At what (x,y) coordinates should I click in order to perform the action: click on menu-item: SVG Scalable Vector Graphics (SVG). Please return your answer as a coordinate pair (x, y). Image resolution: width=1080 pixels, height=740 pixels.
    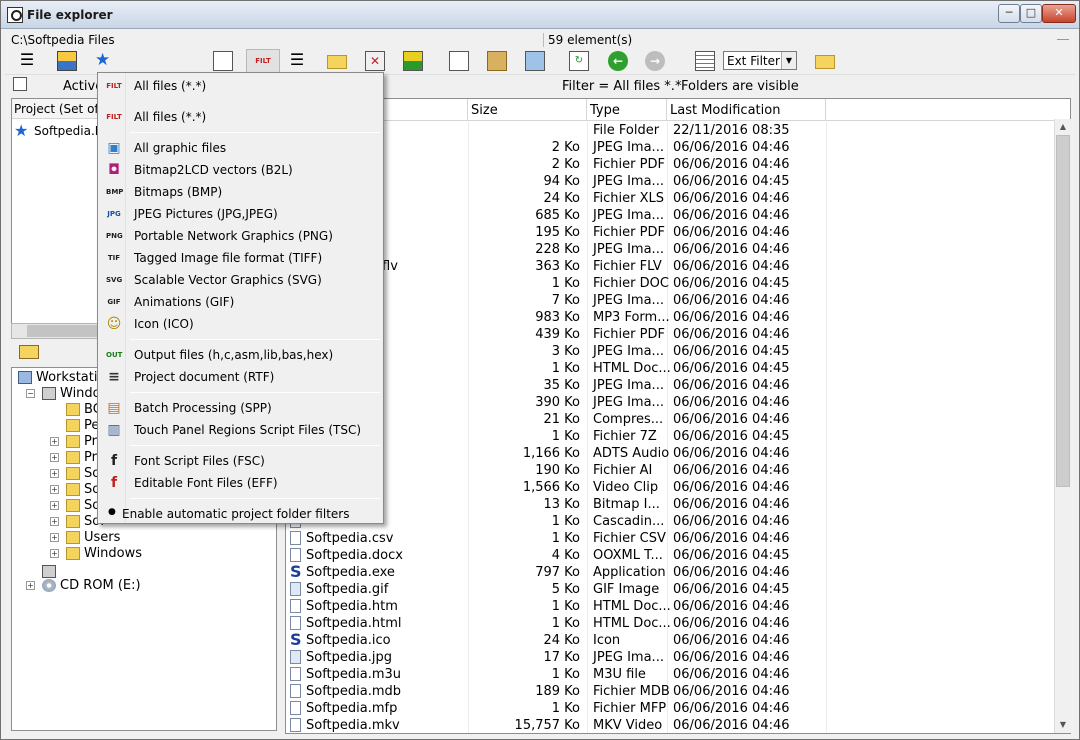
    Looking at the image, I should click on (240, 280).